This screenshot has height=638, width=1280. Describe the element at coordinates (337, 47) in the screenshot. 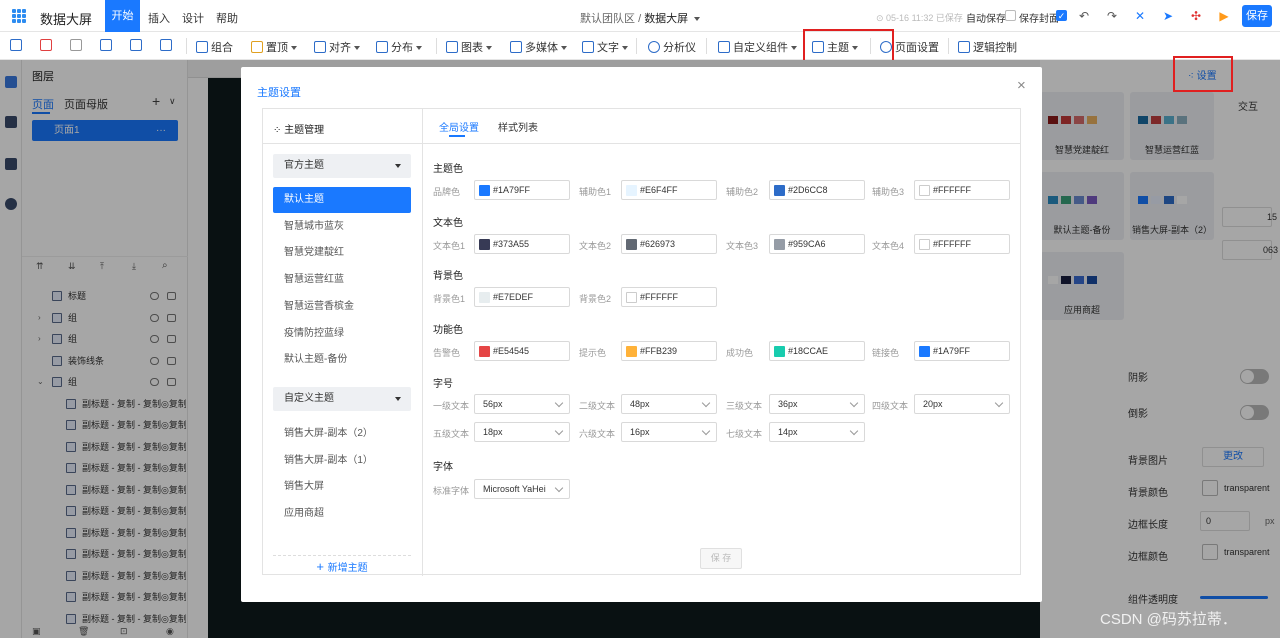

I see `align-button: 对齐` at that location.